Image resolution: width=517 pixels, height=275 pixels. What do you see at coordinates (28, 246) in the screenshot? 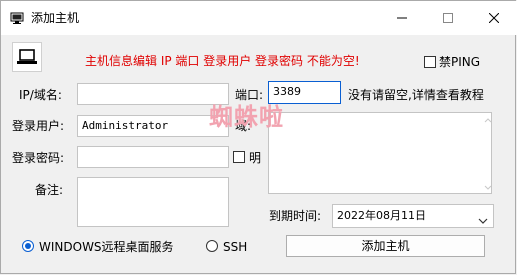
I see `rdp-radio` at bounding box center [28, 246].